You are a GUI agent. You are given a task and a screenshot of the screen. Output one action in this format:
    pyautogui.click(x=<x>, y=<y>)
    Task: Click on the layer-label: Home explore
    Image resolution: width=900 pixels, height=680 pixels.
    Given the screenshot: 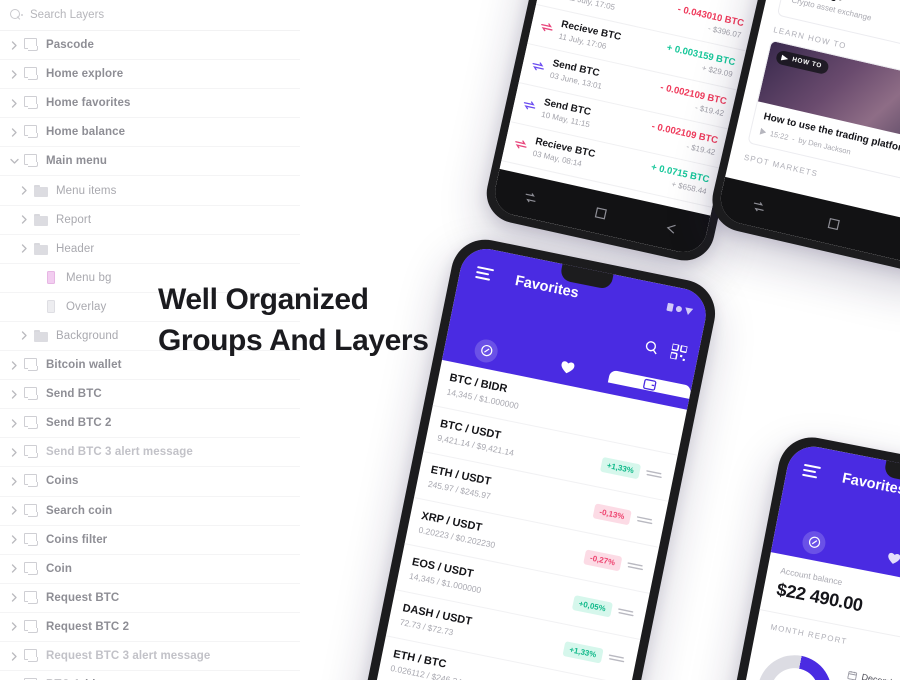 What is the action you would take?
    pyautogui.click(x=85, y=74)
    